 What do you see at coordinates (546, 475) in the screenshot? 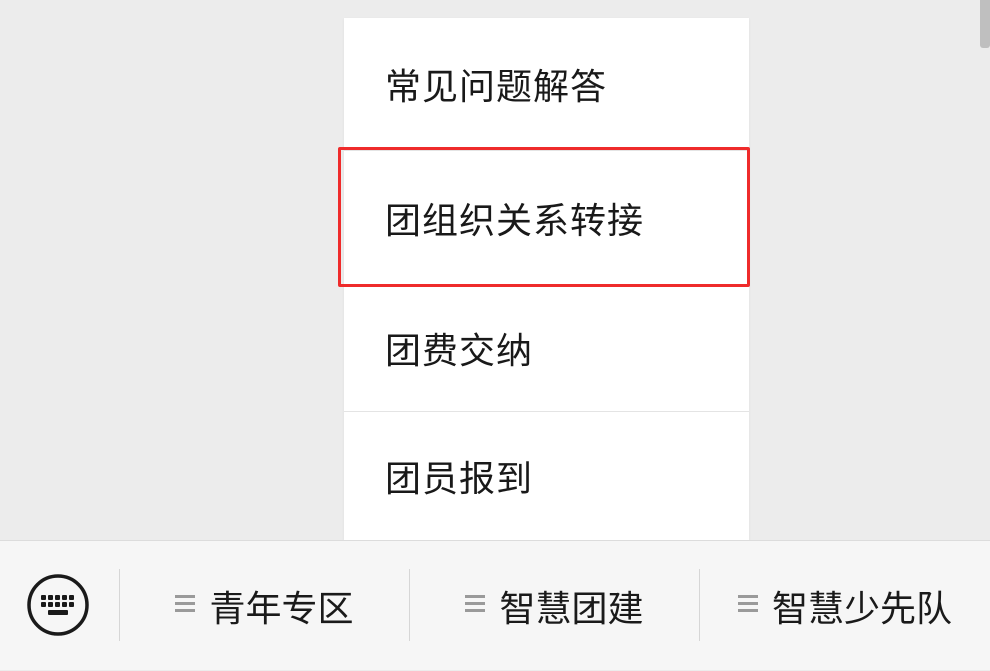
I see `menu-item-member-registration: 团员报到` at bounding box center [546, 475].